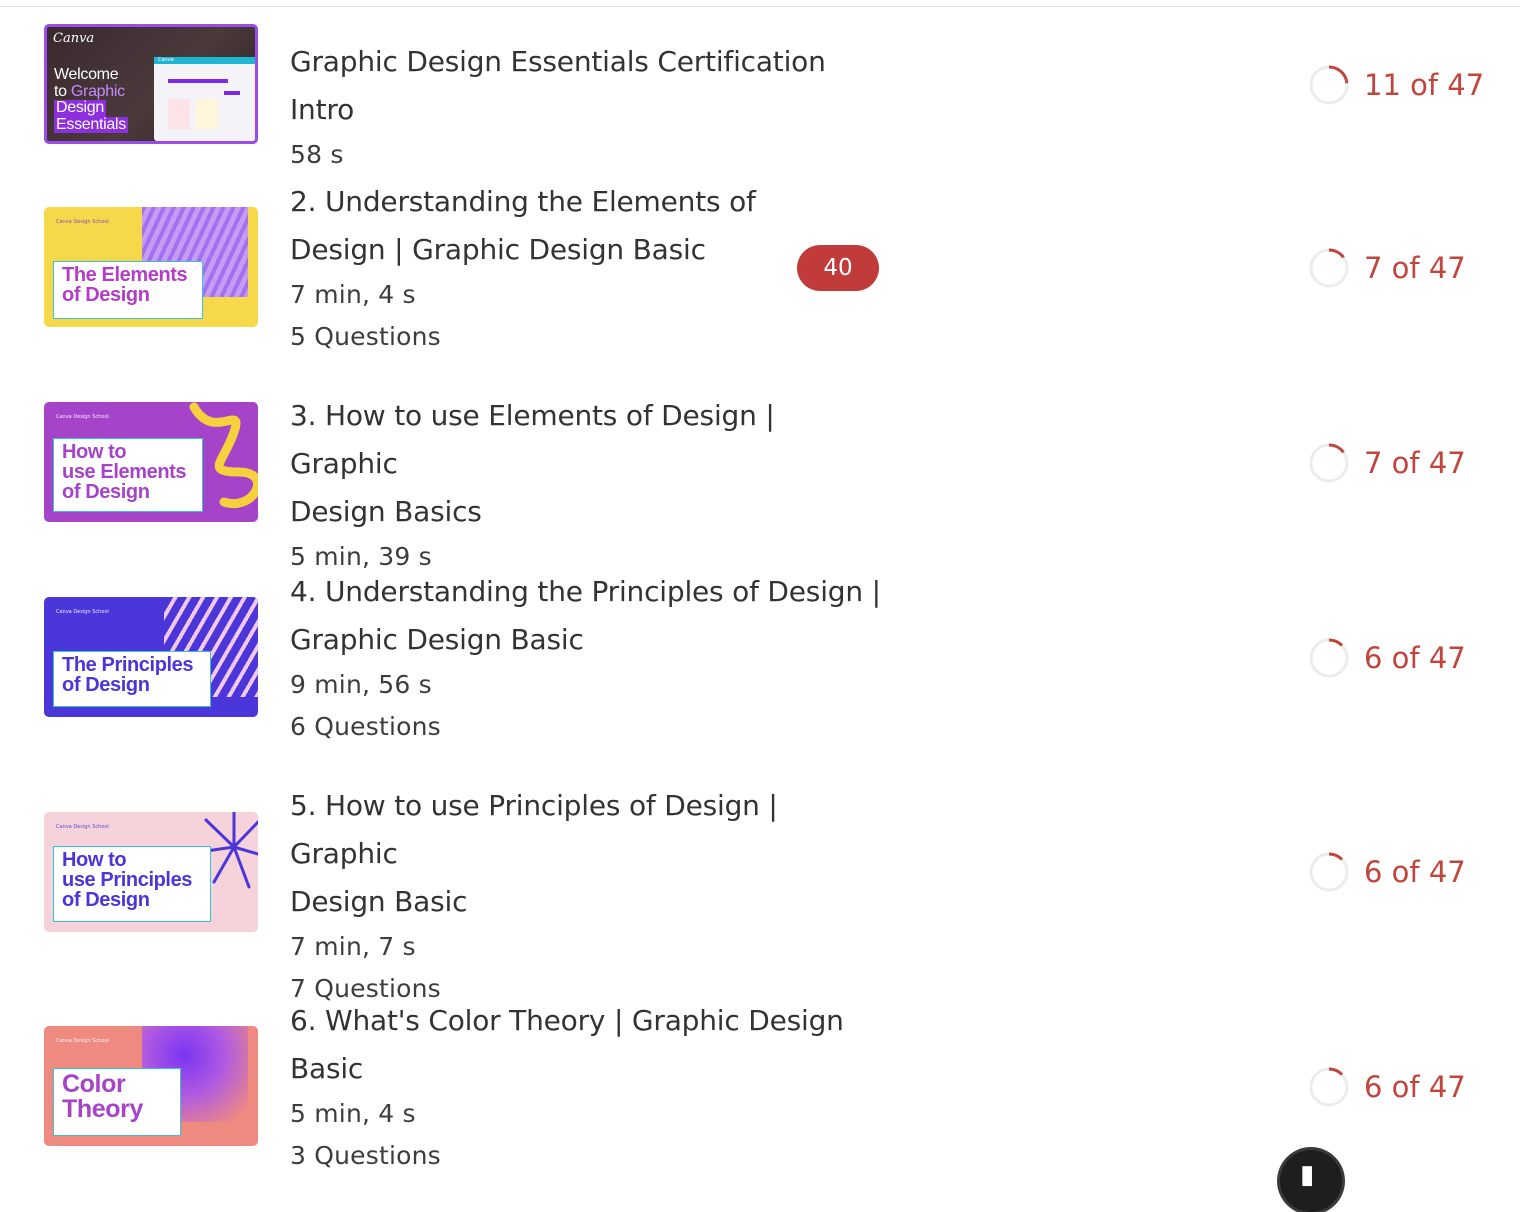 The width and height of the screenshot is (1520, 1212). Describe the element at coordinates (132, 884) in the screenshot. I see `thumb-title: How to use Principles of Design` at that location.